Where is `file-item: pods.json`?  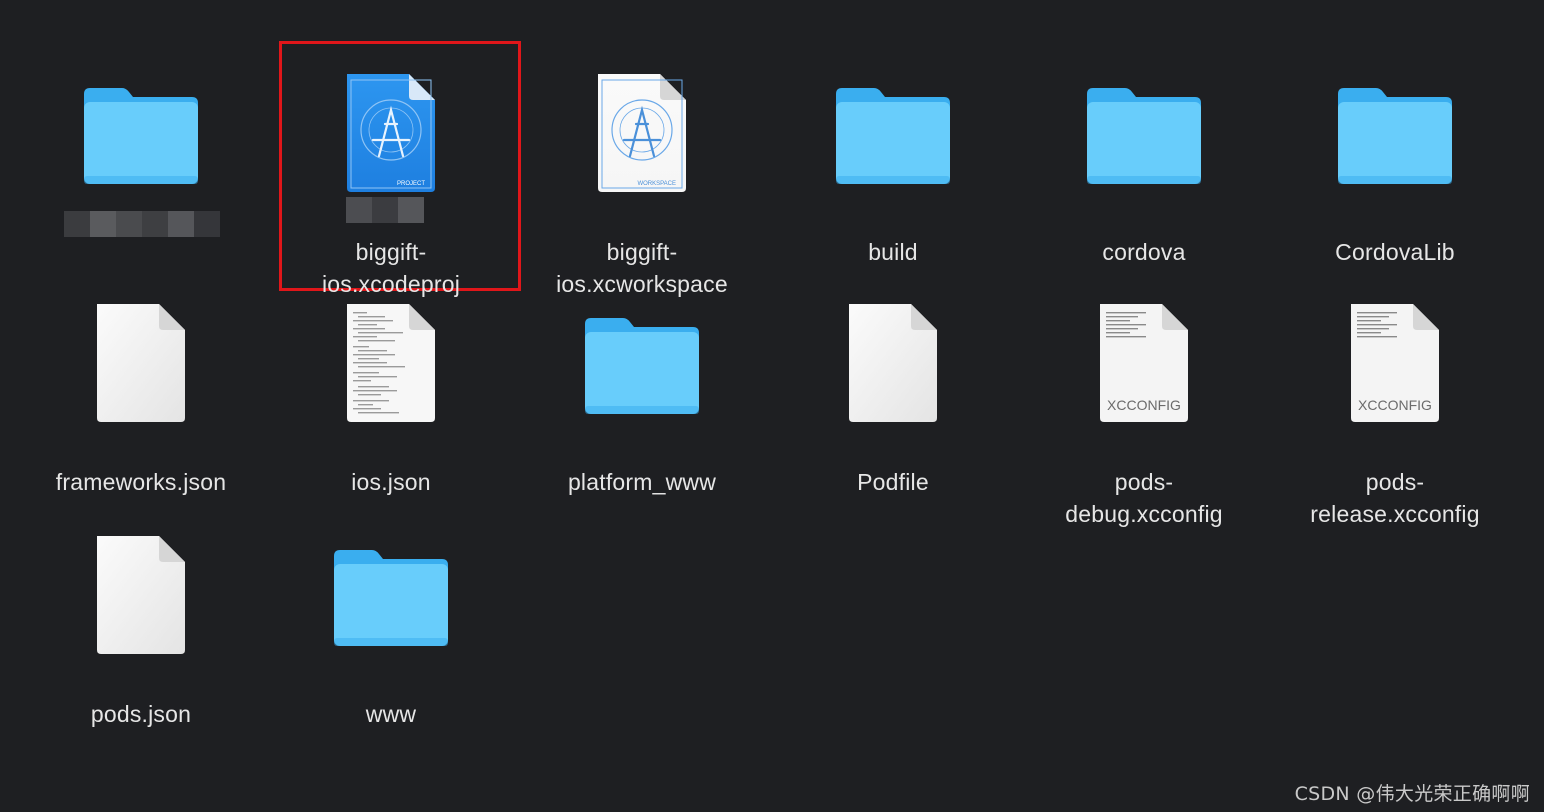 file-item: pods.json is located at coordinates (141, 649).